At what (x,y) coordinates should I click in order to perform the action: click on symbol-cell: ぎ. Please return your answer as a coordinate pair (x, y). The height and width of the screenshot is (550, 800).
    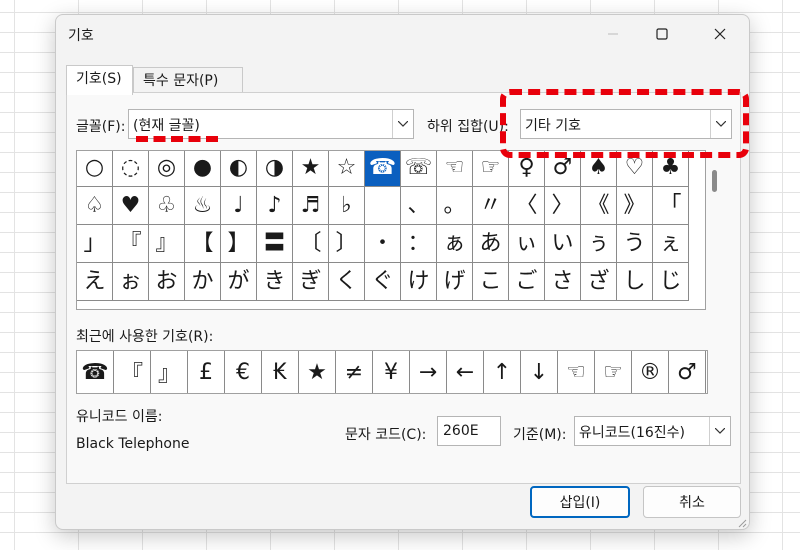
    Looking at the image, I should click on (311, 282).